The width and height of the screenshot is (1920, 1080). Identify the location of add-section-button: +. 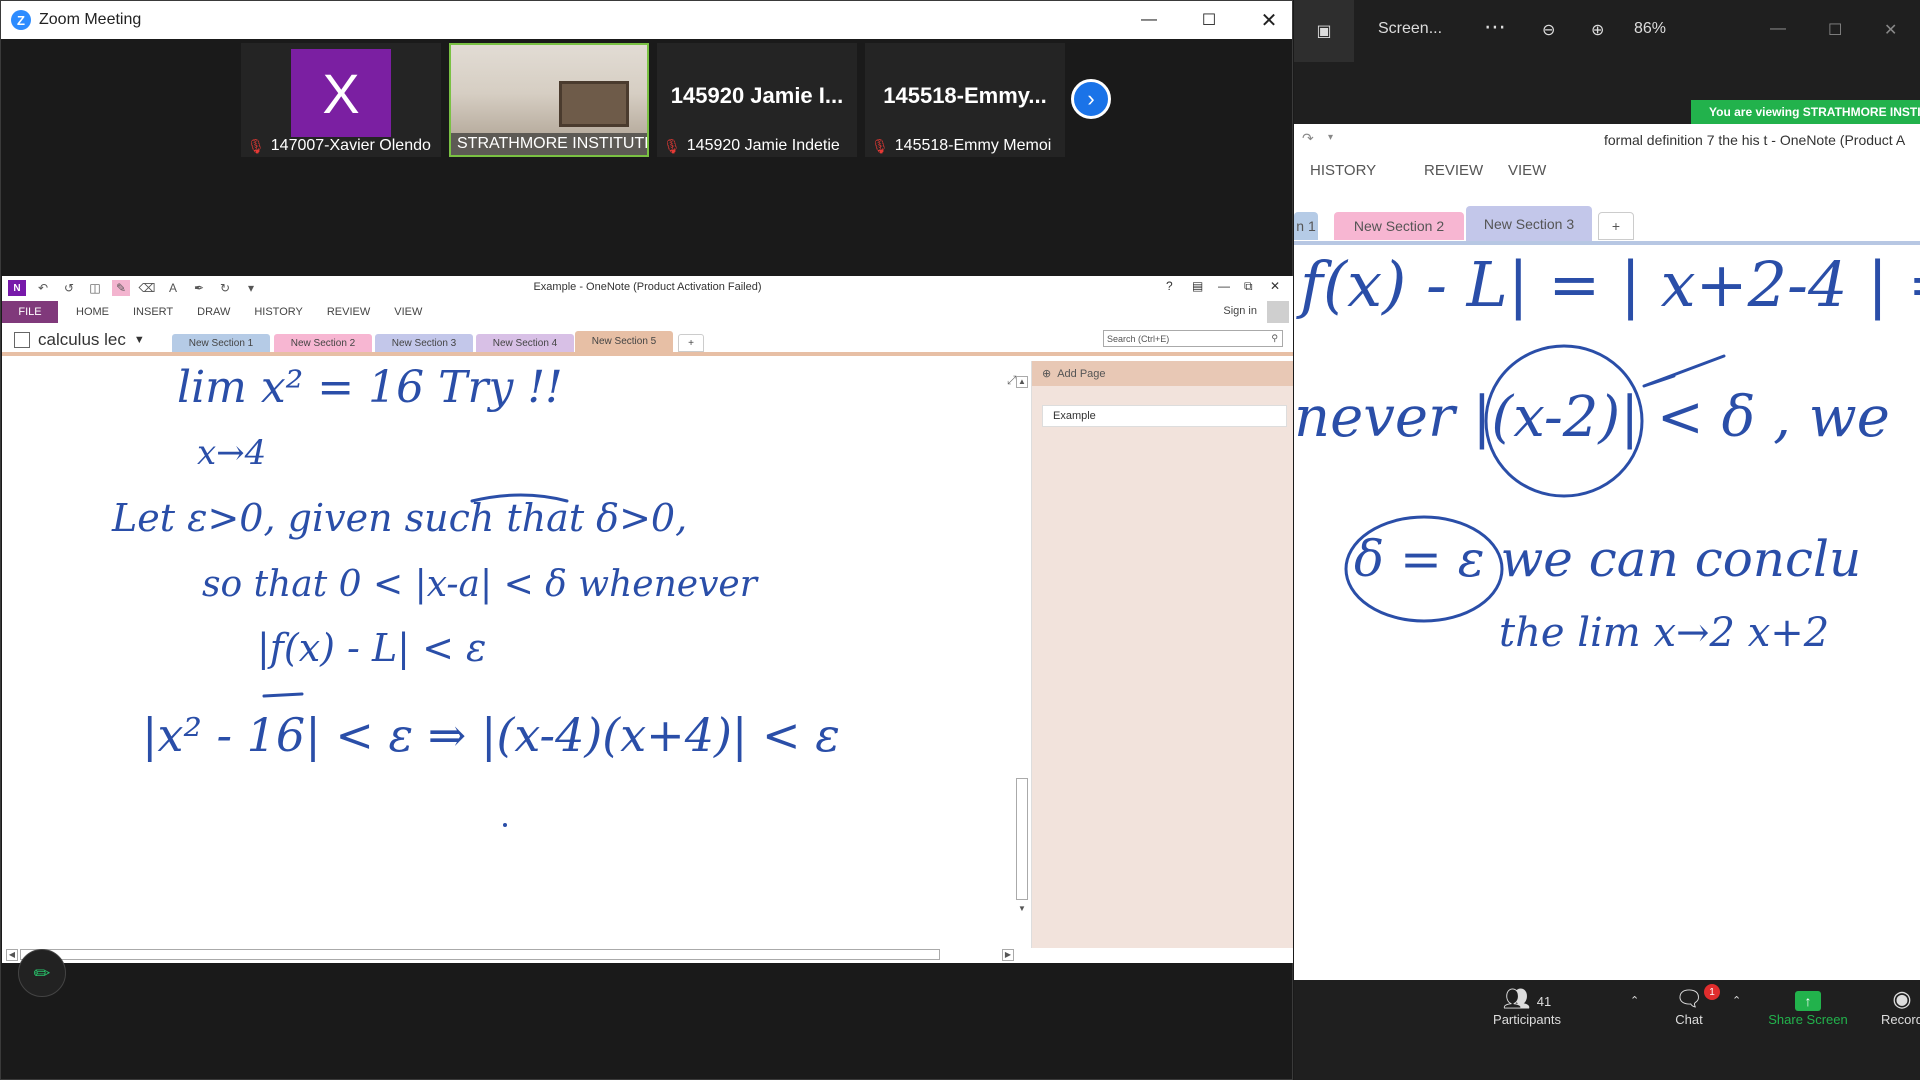
(691, 343).